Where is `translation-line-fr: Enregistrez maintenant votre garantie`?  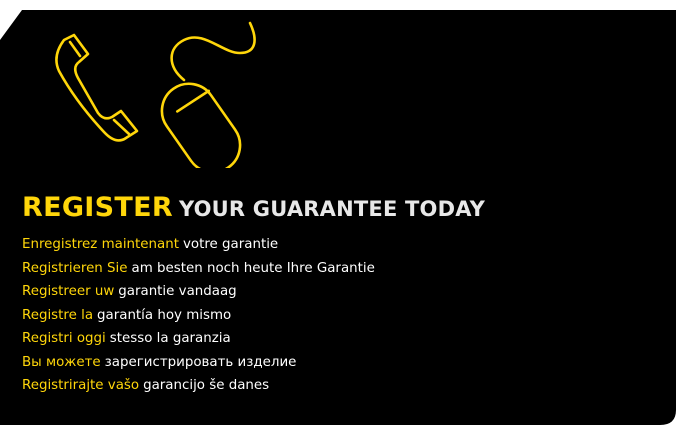
translation-line-fr: Enregistrez maintenant votre garantie is located at coordinates (198, 245).